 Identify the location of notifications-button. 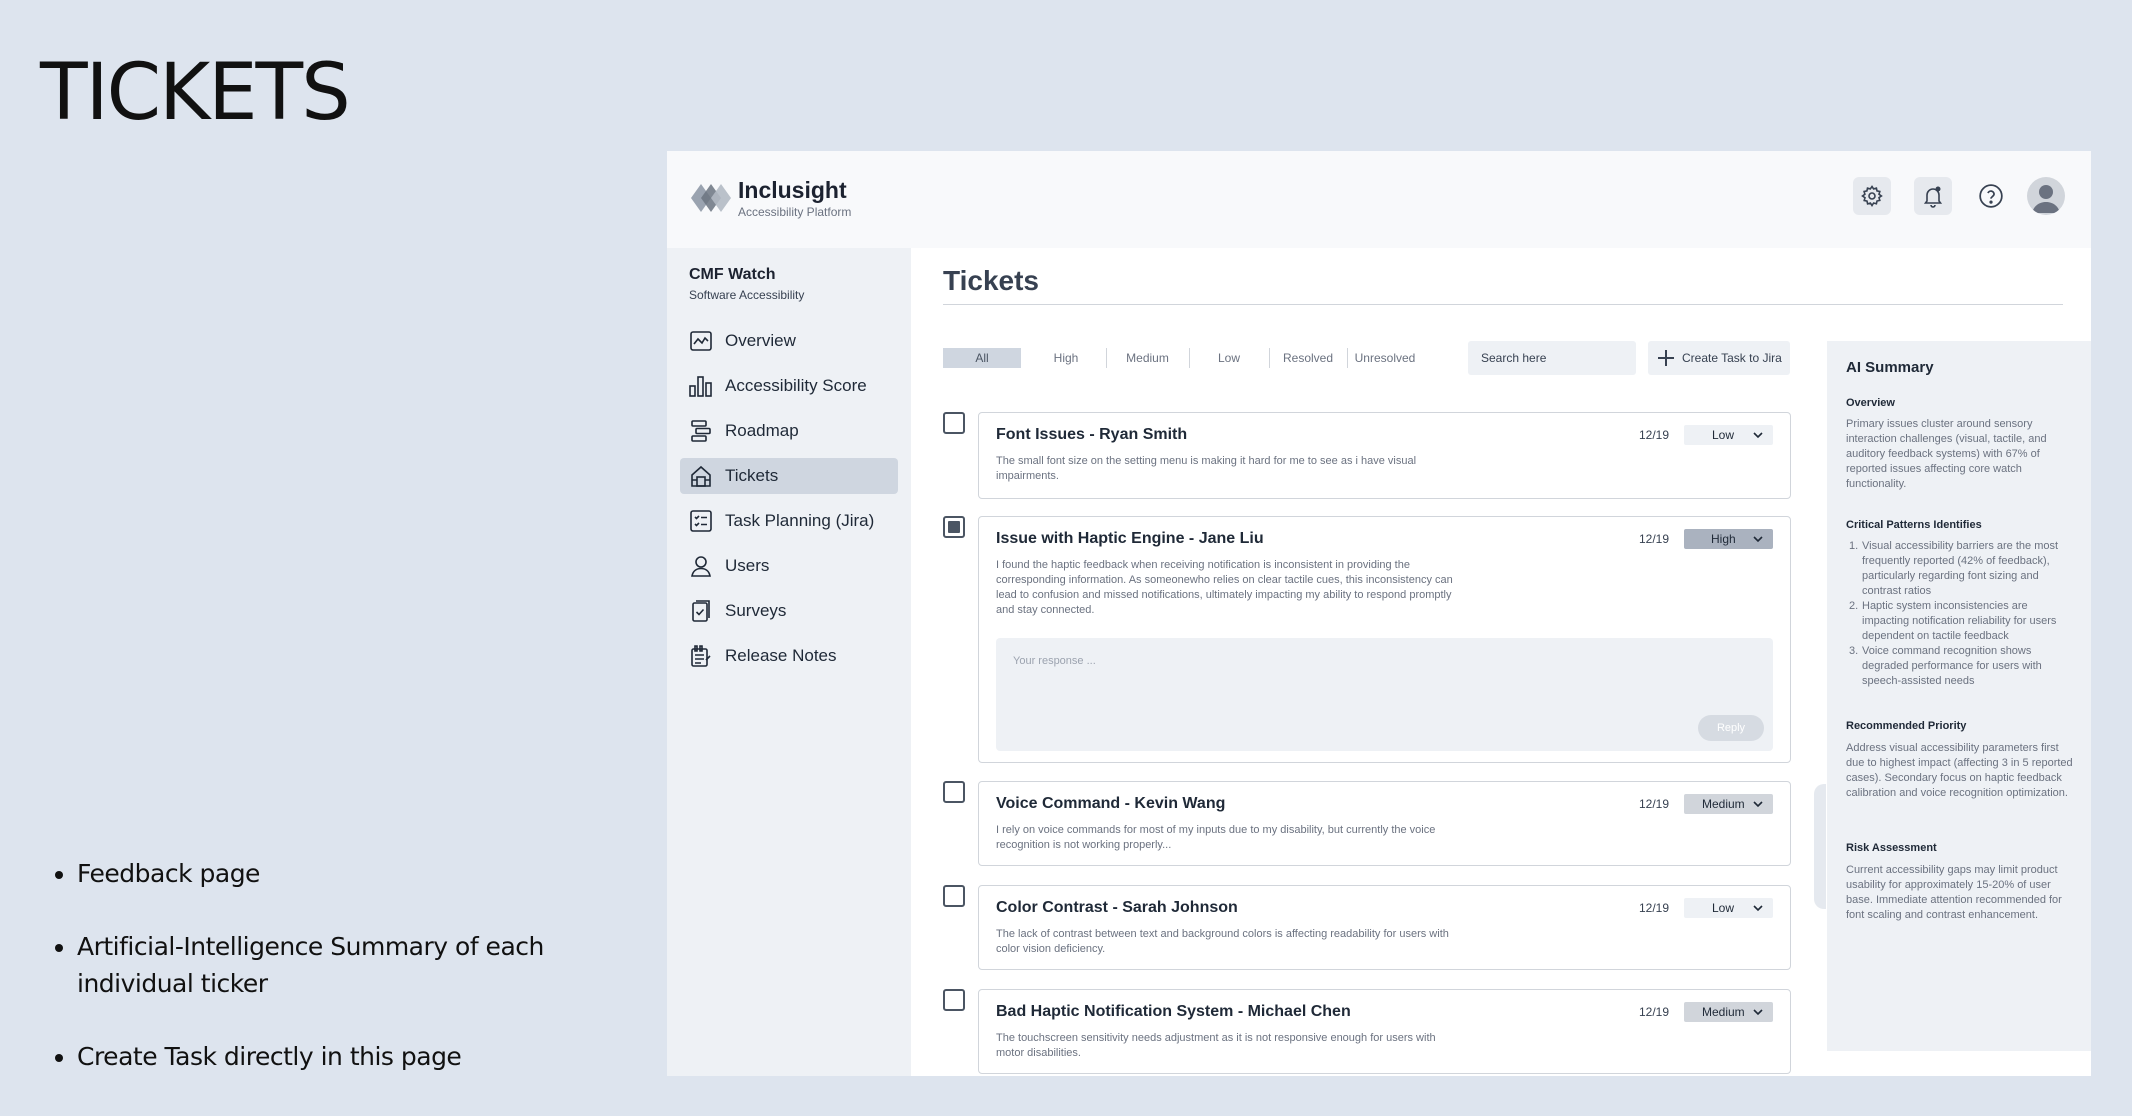
(1933, 196).